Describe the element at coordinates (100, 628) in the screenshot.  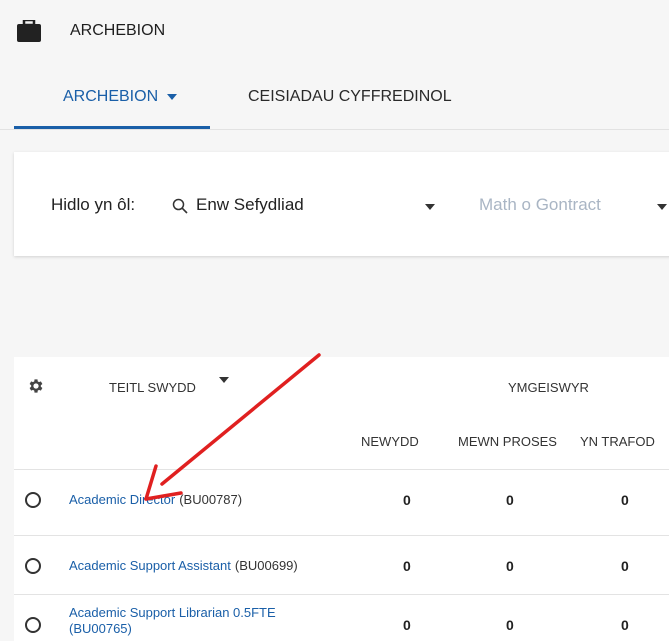
I see `job-code: (BU00765)` at that location.